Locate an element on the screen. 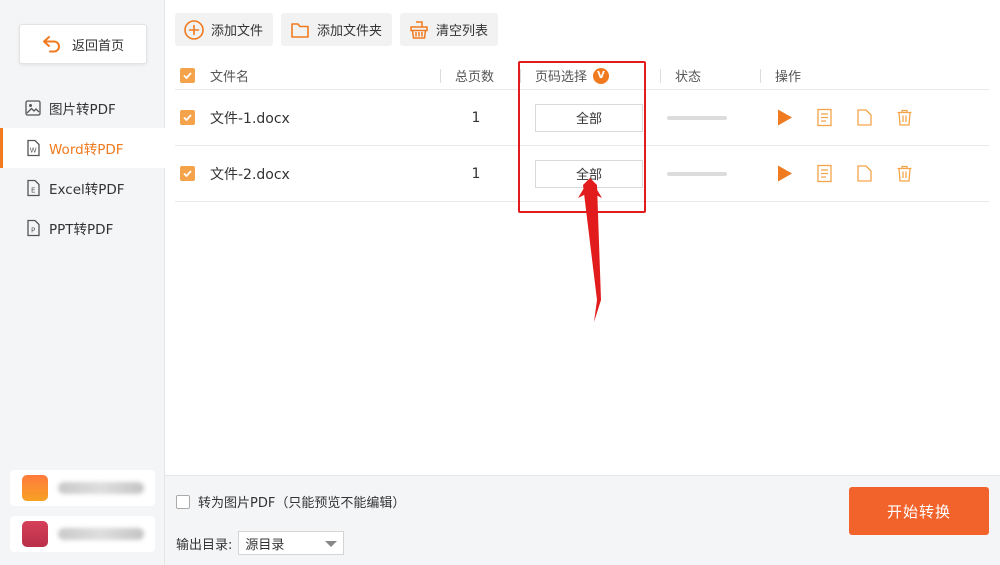  start-convert-button: 开始转换 is located at coordinates (919, 511).